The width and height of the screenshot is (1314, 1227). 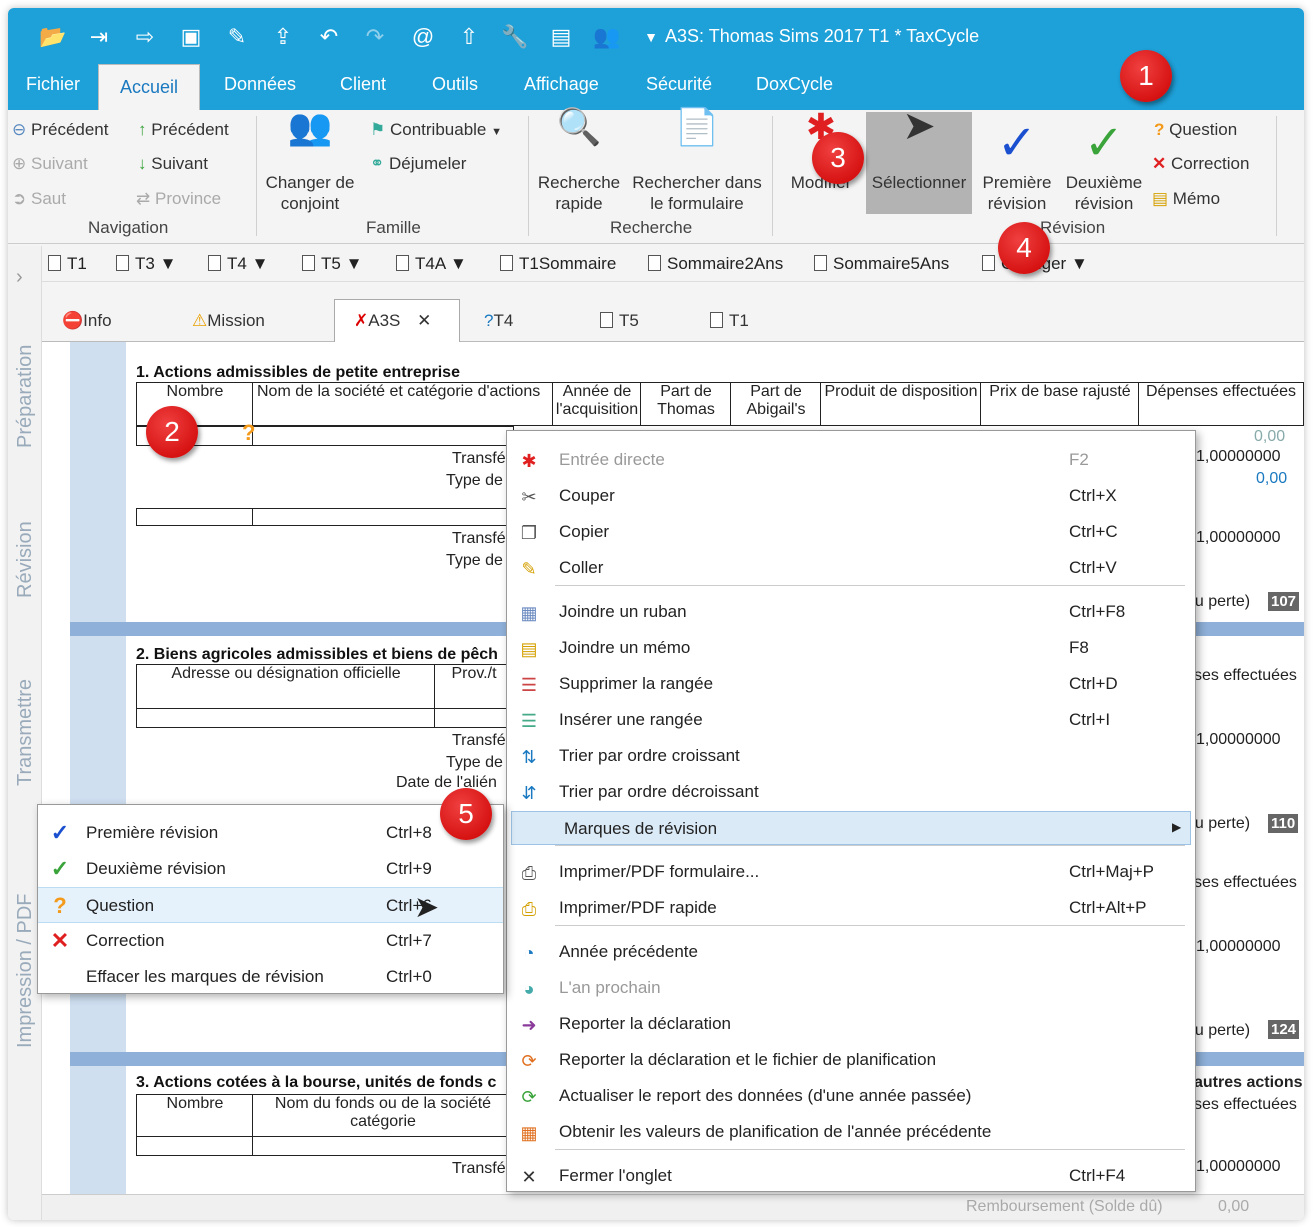 I want to click on question-button: ? Question, so click(x=1195, y=130).